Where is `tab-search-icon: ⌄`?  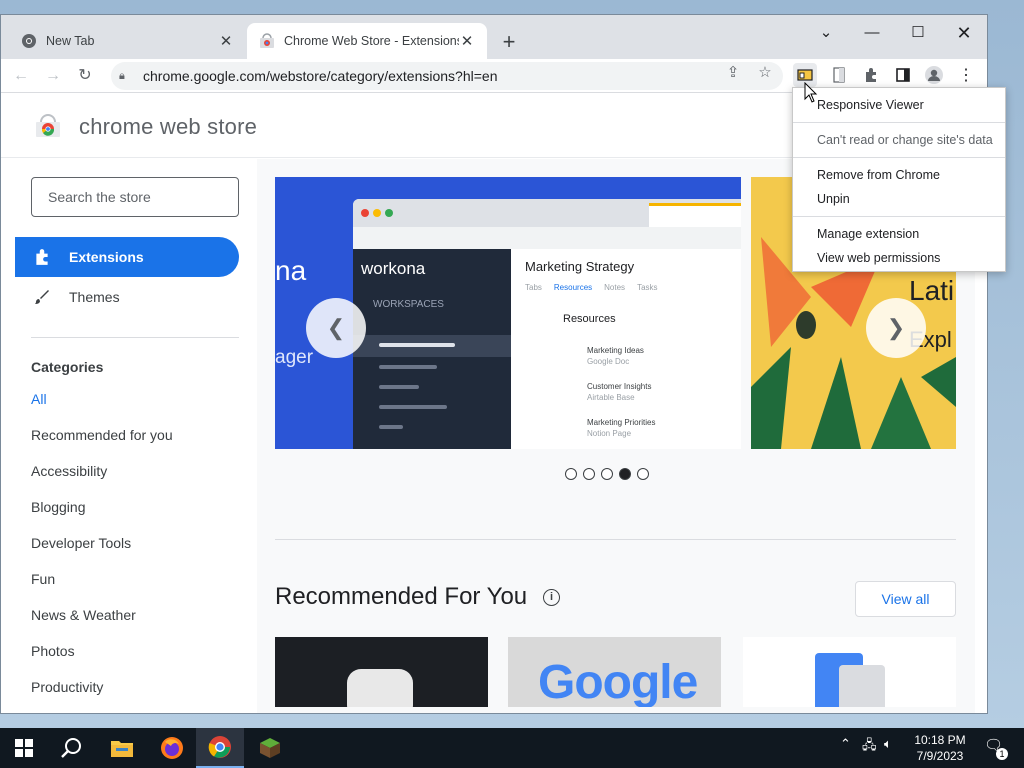 tab-search-icon: ⌄ is located at coordinates (826, 33).